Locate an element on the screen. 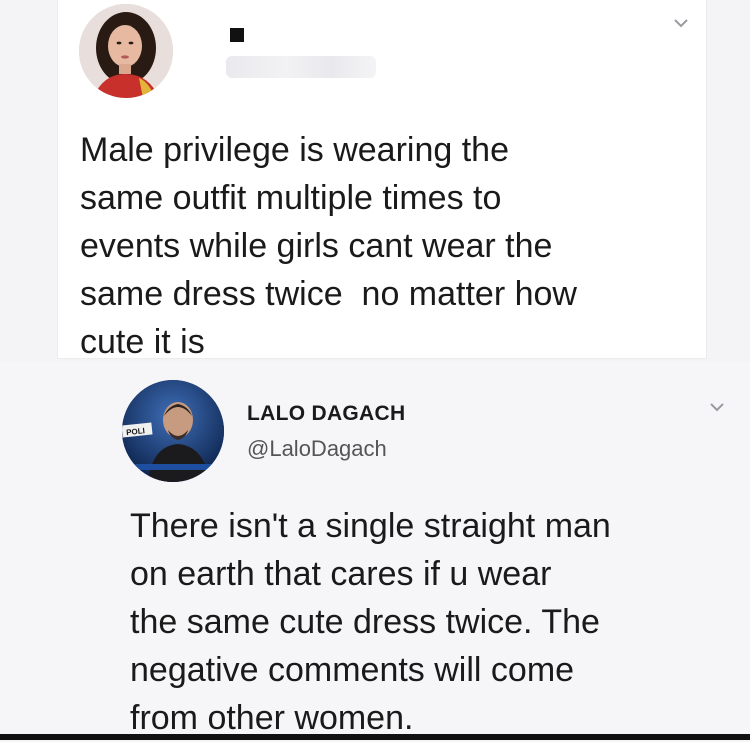 The height and width of the screenshot is (742, 750). user-handle: @LaloDagach is located at coordinates (317, 449).